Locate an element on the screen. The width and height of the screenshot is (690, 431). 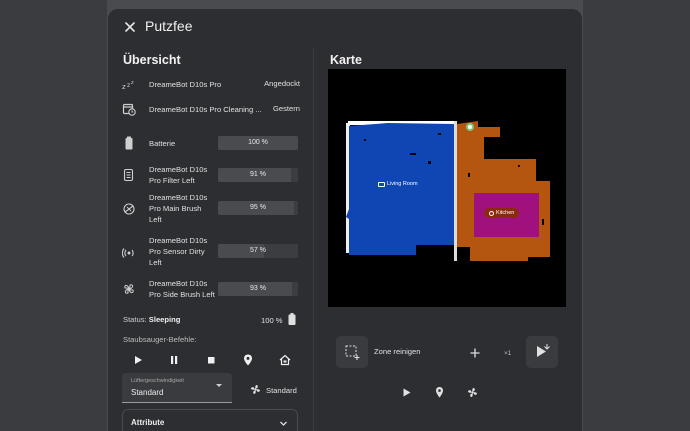
room-hall is located at coordinates (503, 191).